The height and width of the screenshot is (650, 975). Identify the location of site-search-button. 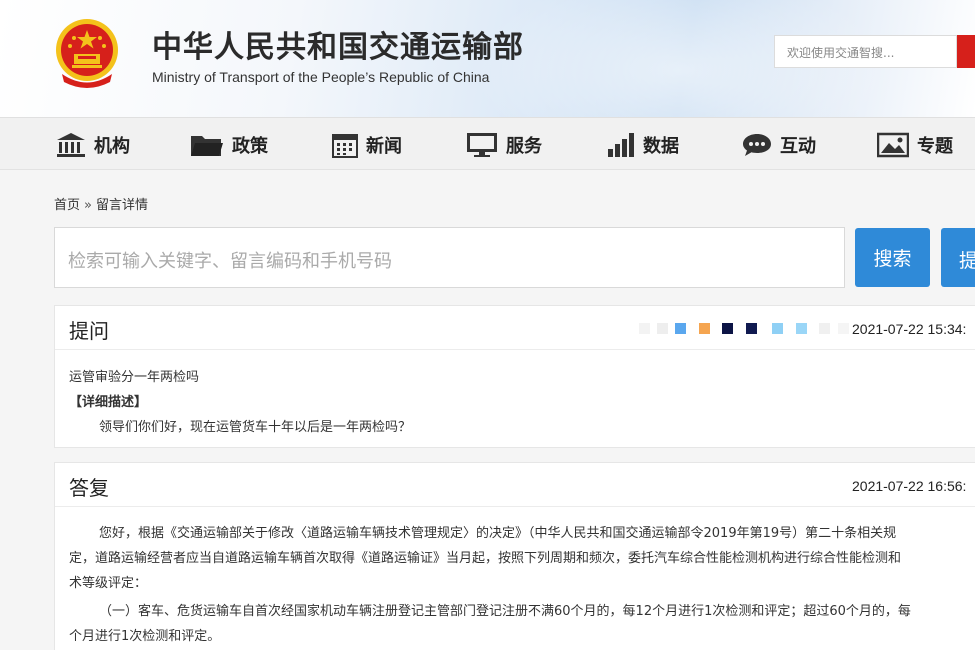
(966, 51).